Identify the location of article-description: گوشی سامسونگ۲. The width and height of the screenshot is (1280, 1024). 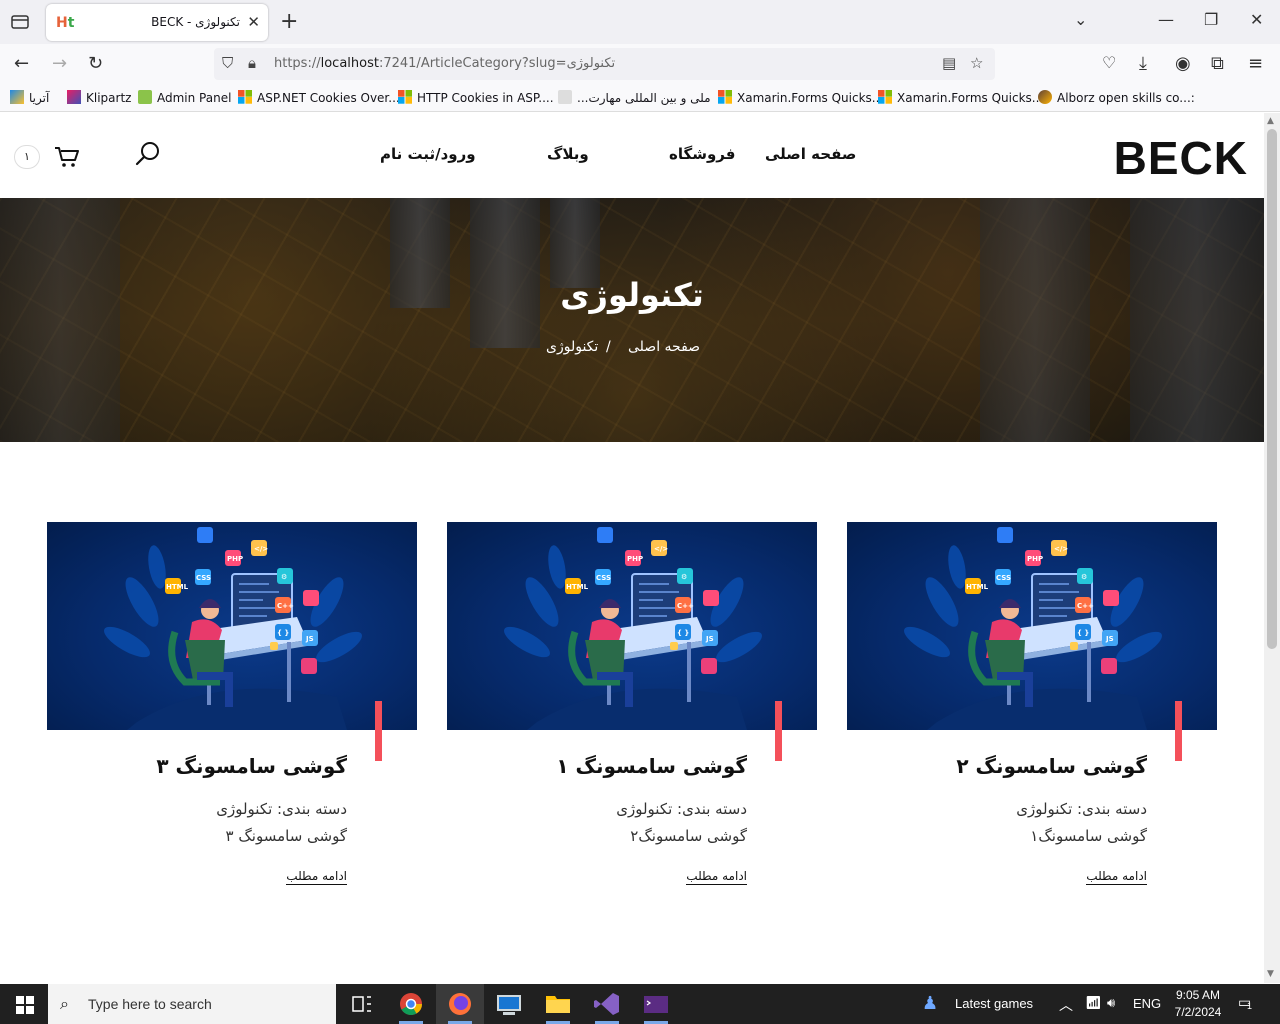
(688, 836).